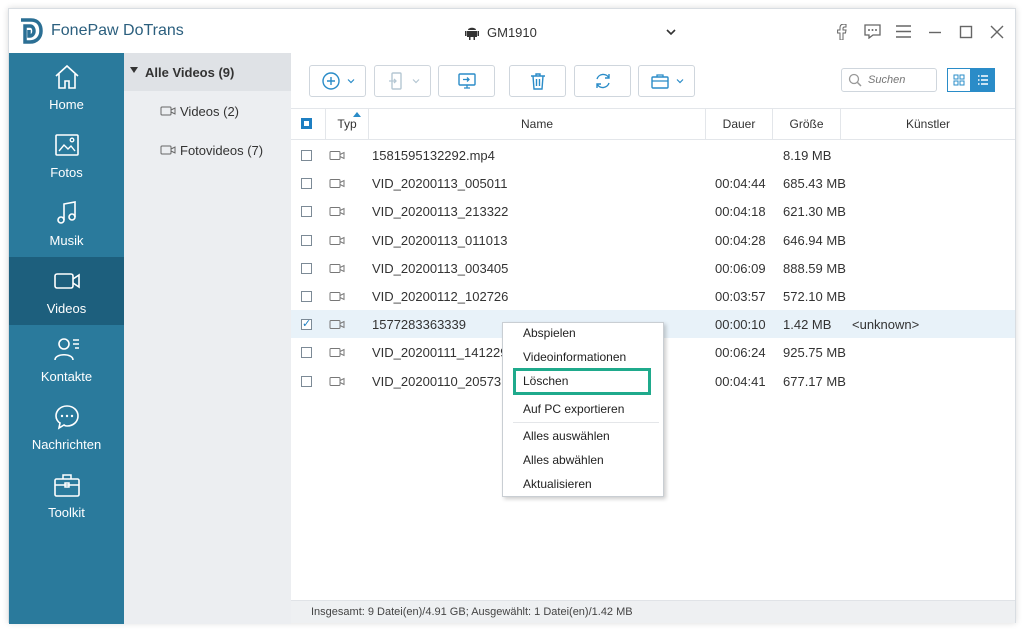 This screenshot has height=632, width=1024. What do you see at coordinates (66, 291) in the screenshot?
I see `sidebar-item-videos: Videos` at bounding box center [66, 291].